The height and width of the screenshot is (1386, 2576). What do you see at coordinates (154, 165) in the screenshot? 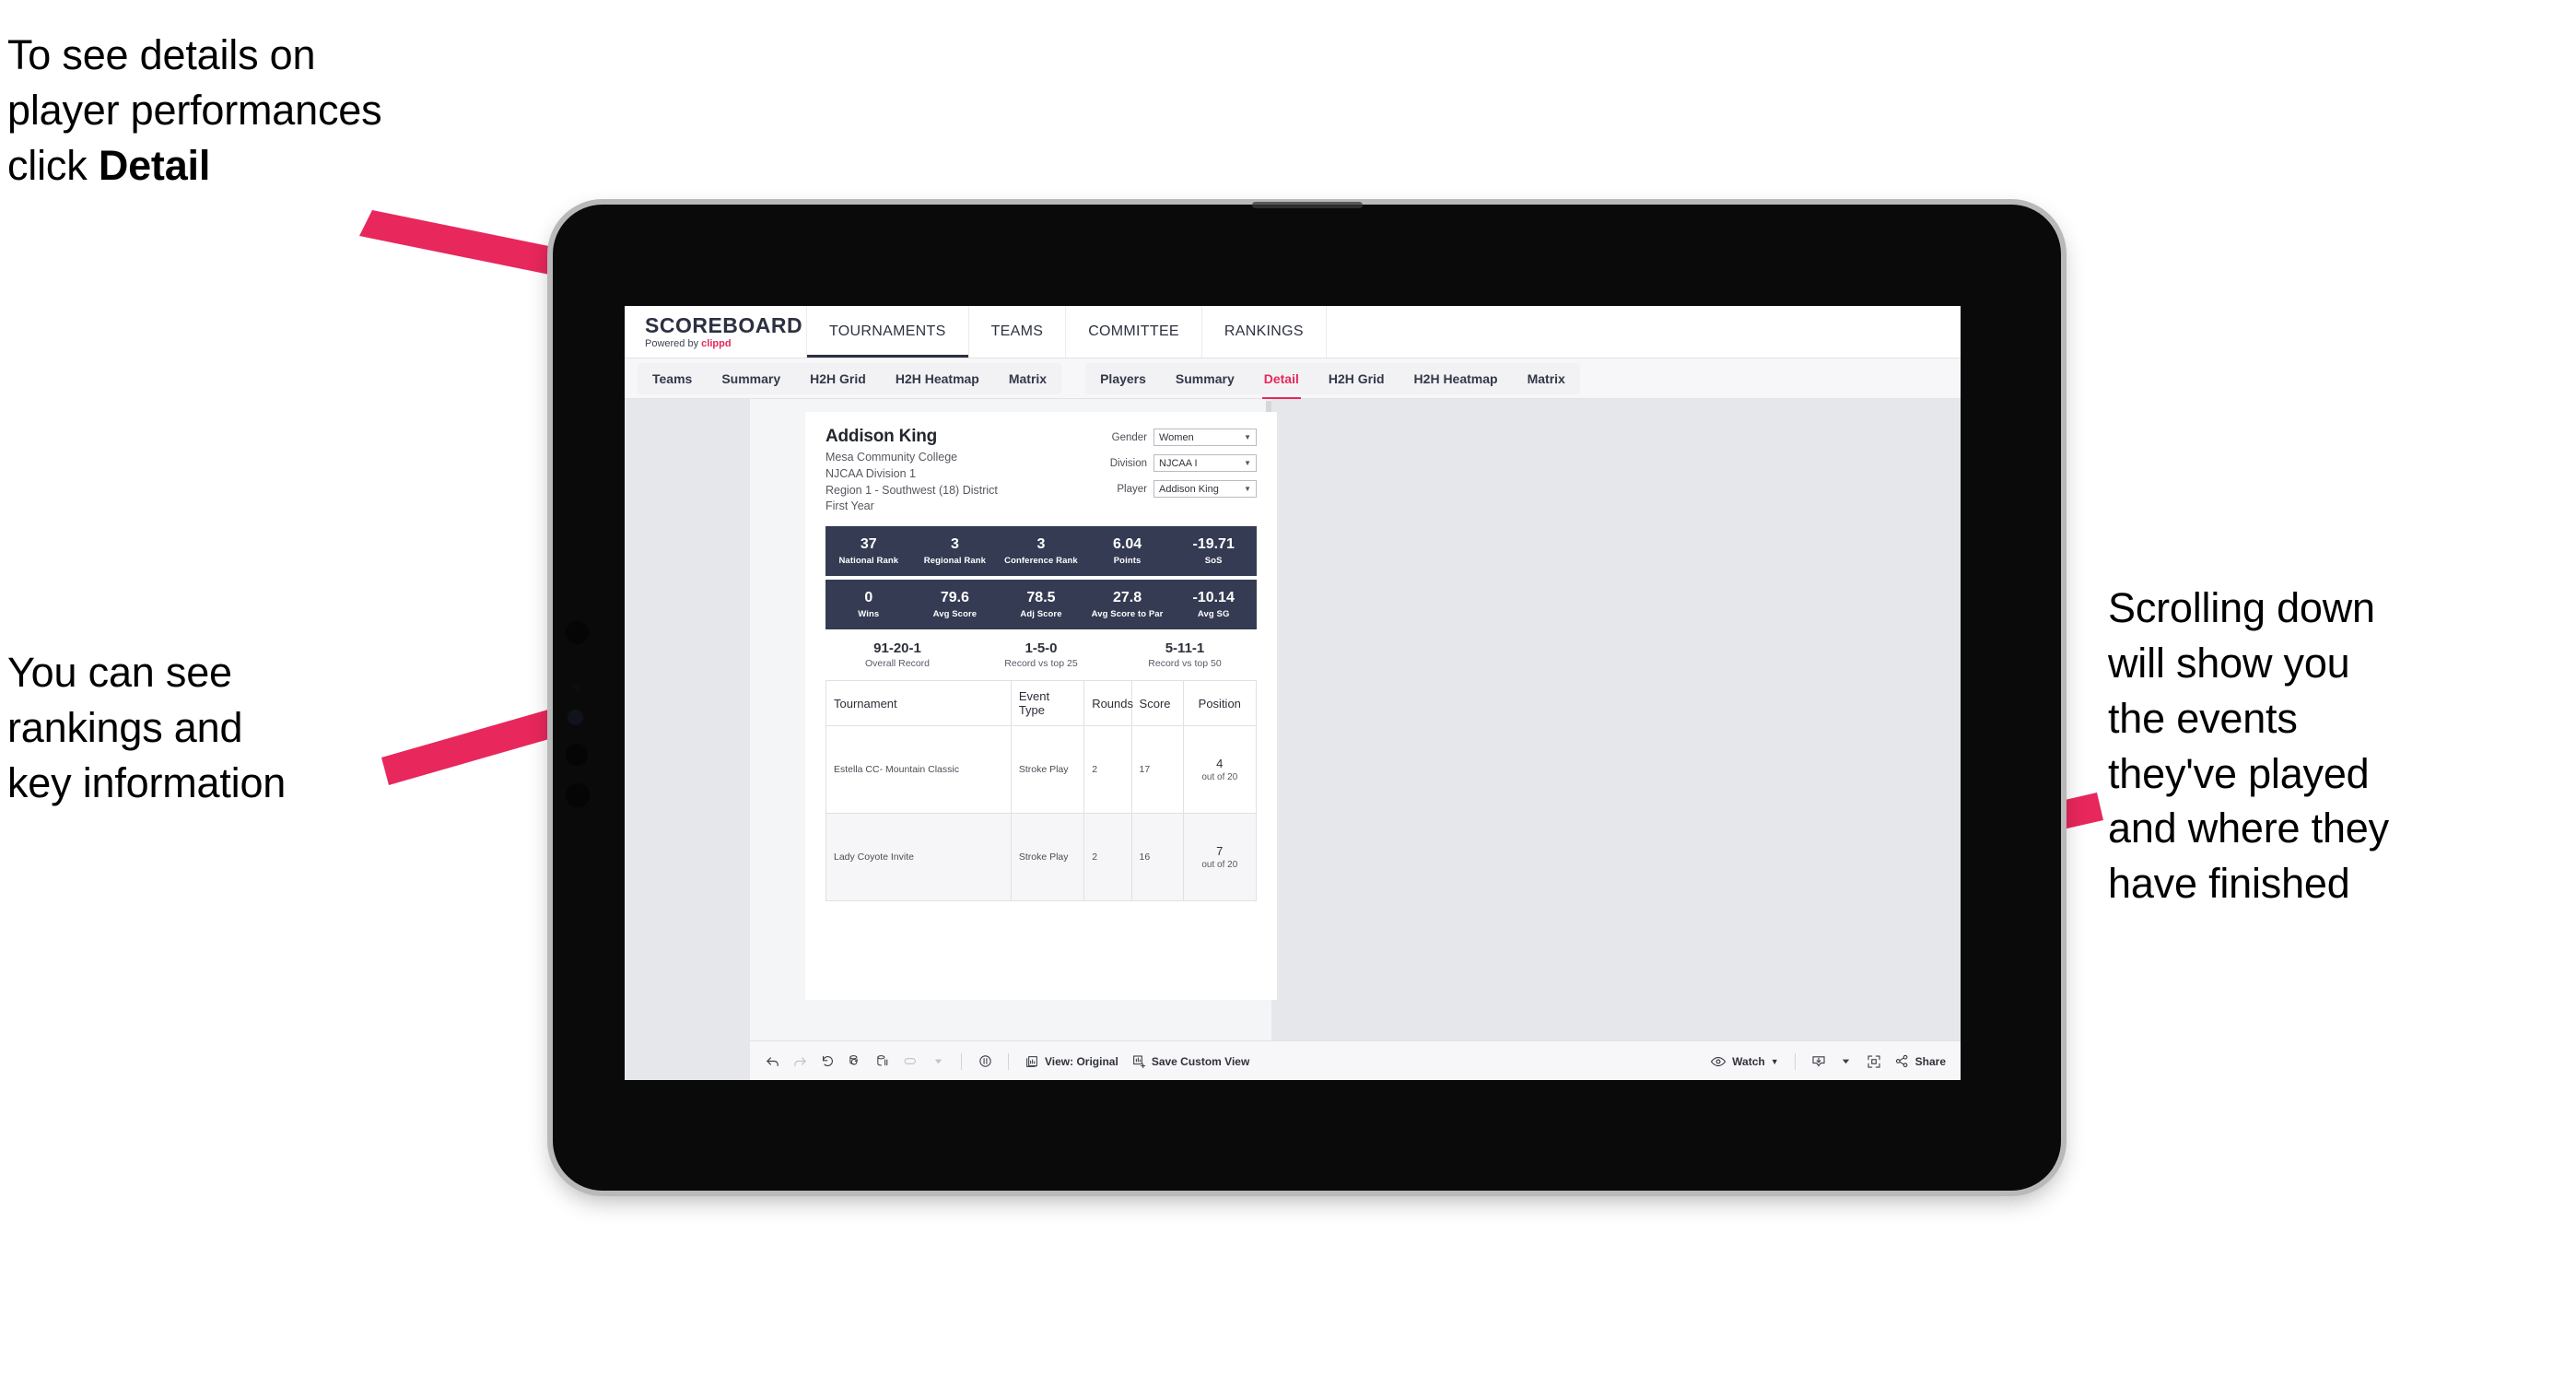
I see `callout-detail-bold: Detail` at bounding box center [154, 165].